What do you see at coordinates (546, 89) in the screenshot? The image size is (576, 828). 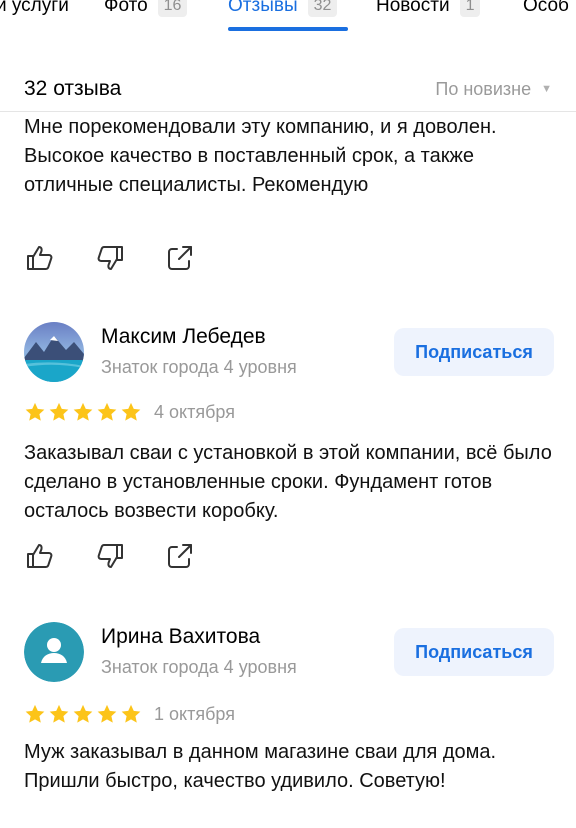 I see `chevron-down-icon: ▼` at bounding box center [546, 89].